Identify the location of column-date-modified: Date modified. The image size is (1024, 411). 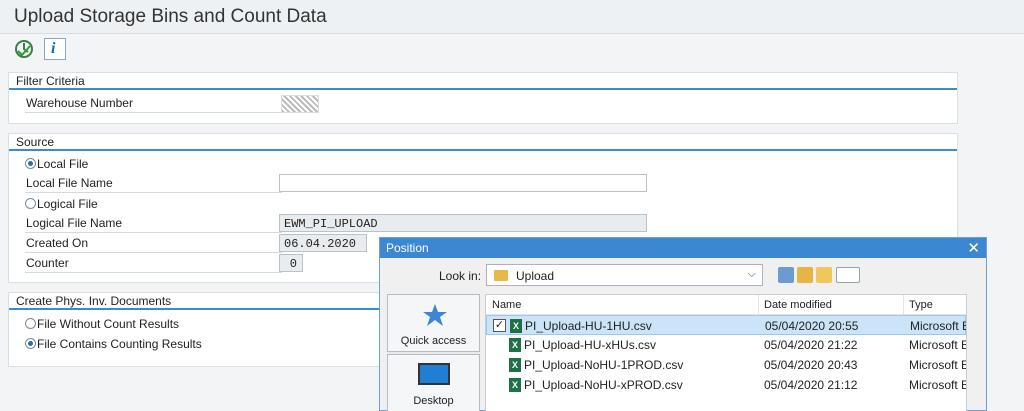
(798, 305).